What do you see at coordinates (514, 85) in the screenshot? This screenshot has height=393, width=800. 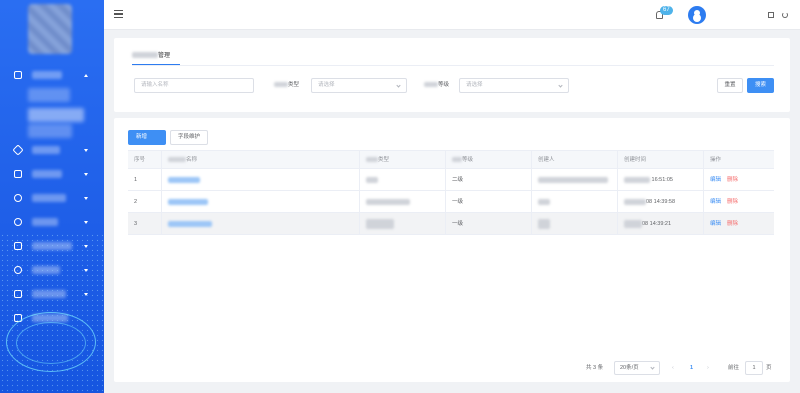 I see `level-select: 请选择` at bounding box center [514, 85].